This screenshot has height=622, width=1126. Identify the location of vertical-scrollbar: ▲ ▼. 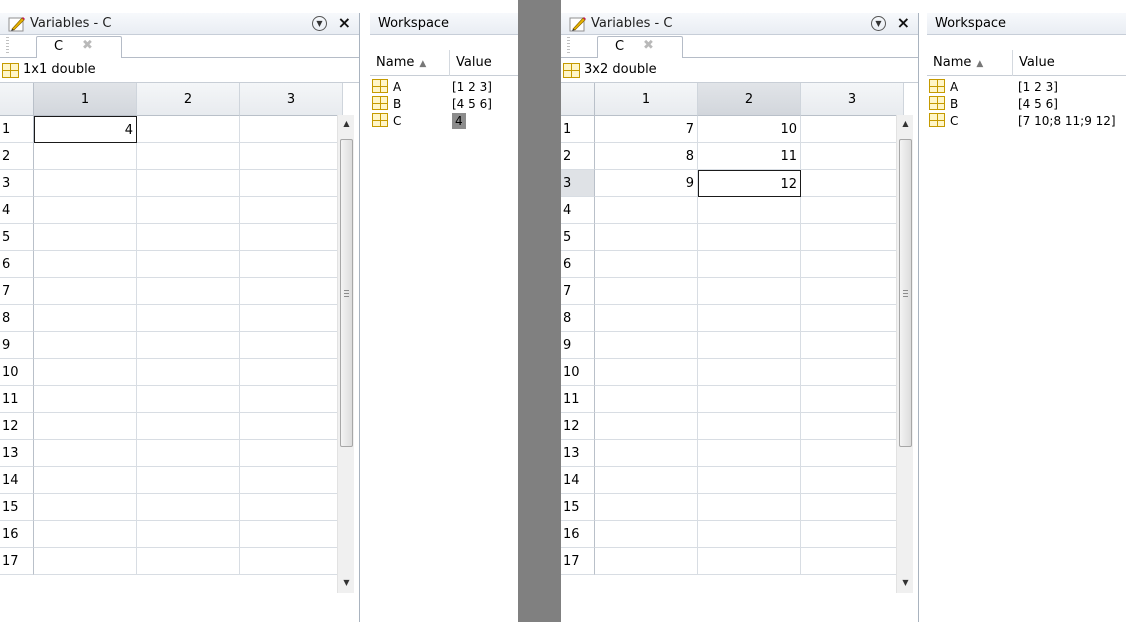
(345, 354).